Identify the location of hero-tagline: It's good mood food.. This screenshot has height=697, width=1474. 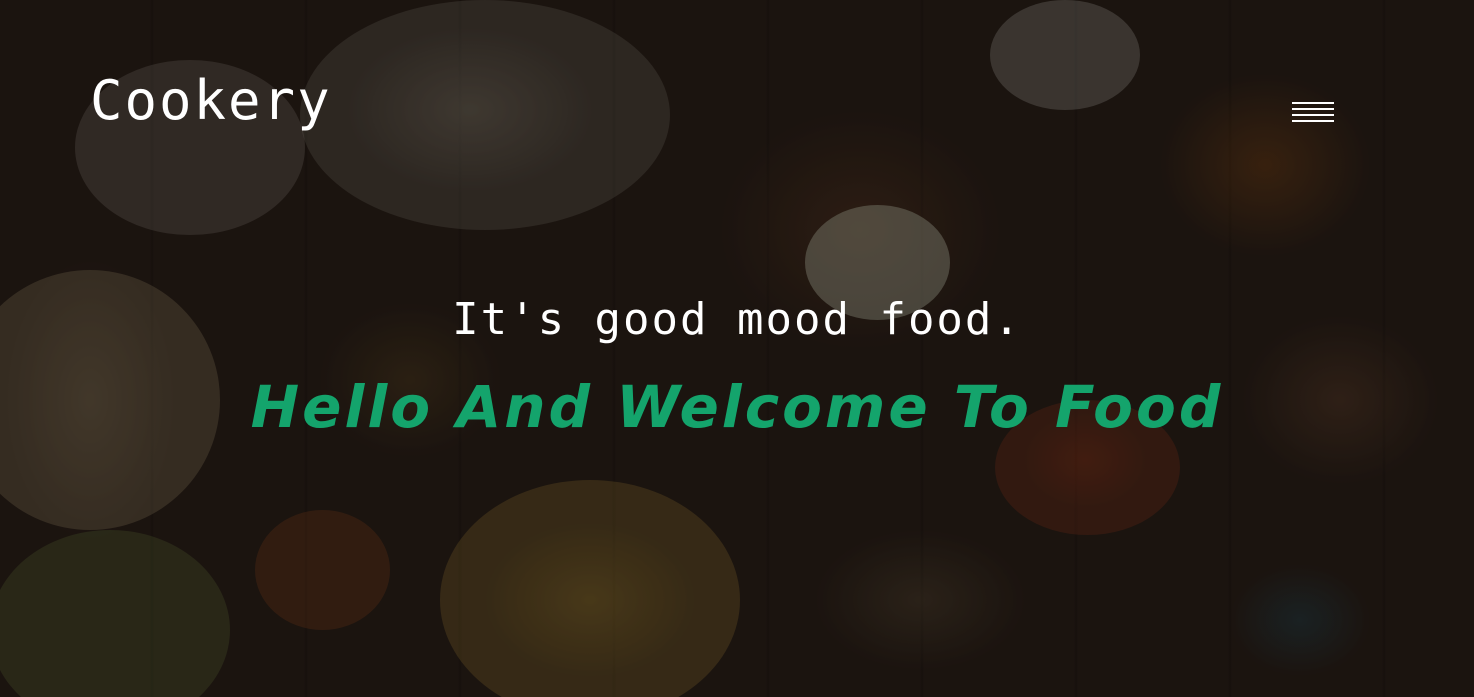
(737, 319).